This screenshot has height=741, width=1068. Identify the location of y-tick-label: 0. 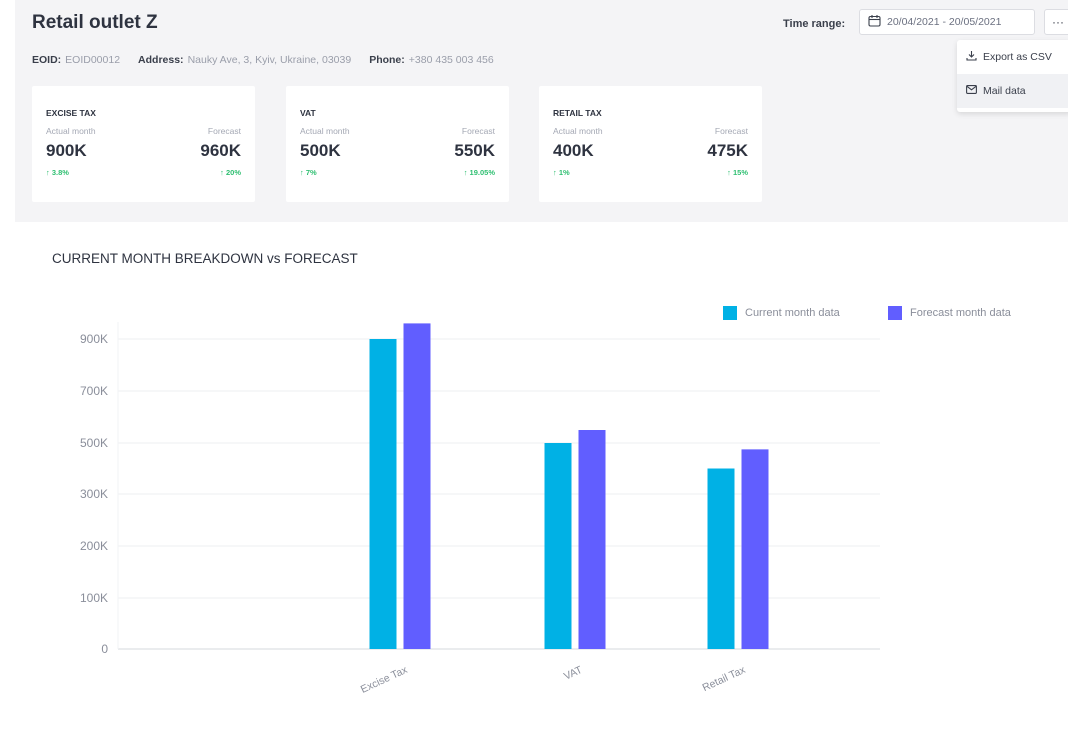
(104, 649).